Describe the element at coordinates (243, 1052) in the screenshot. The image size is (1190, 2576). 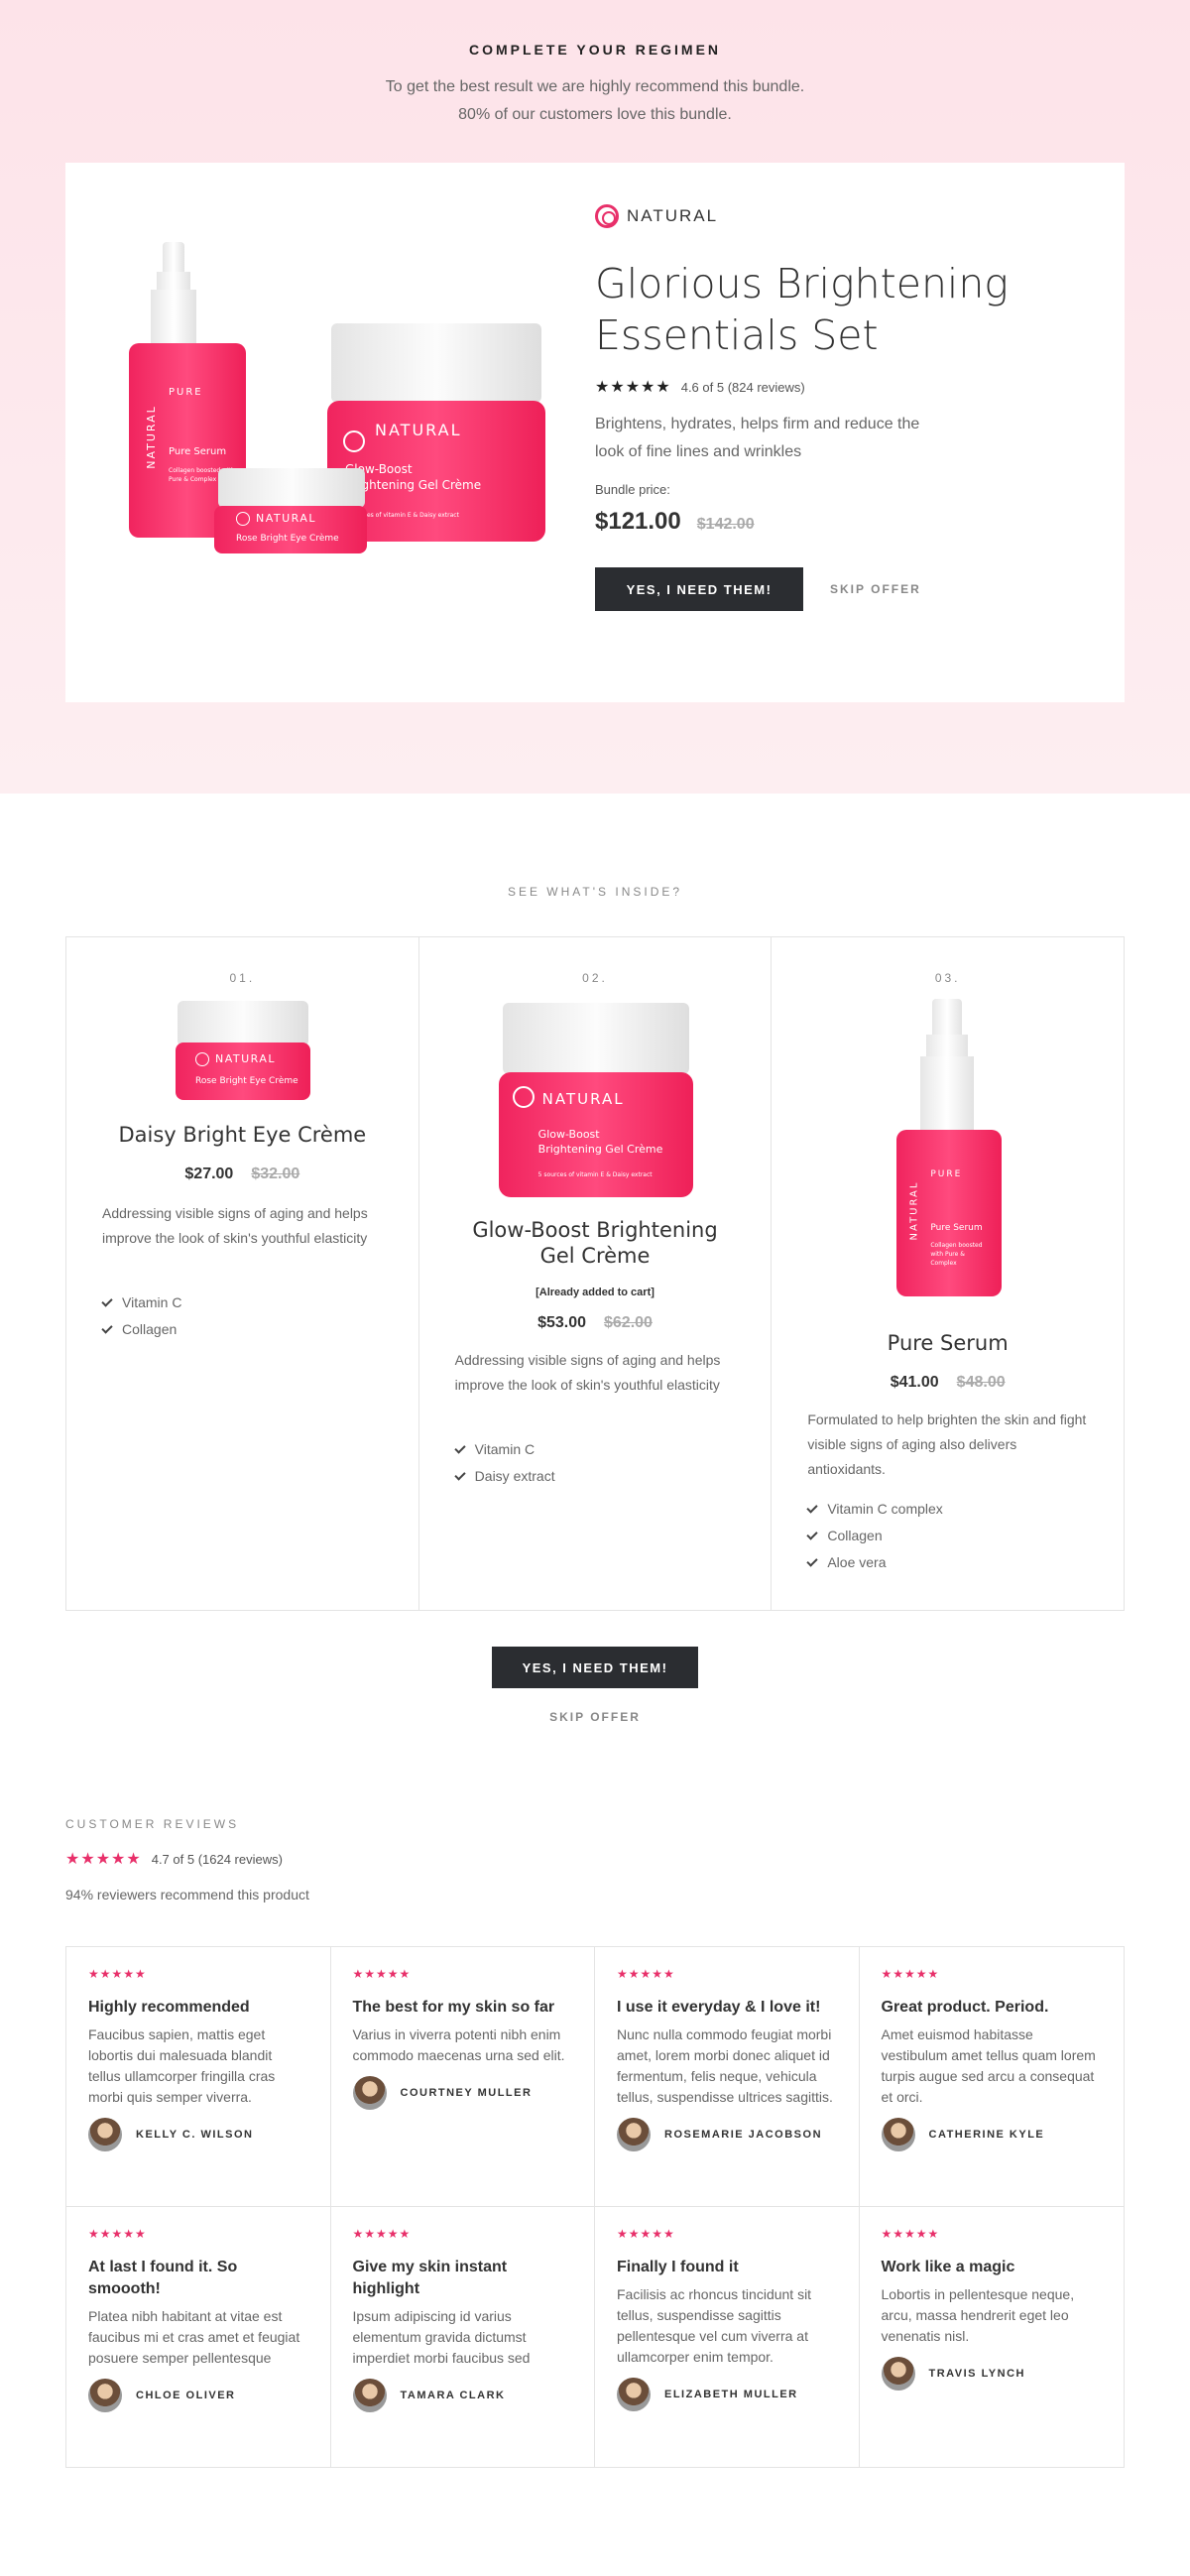
I see `eye-creme-image: NATURAL Rose Bright Eye Crème` at that location.